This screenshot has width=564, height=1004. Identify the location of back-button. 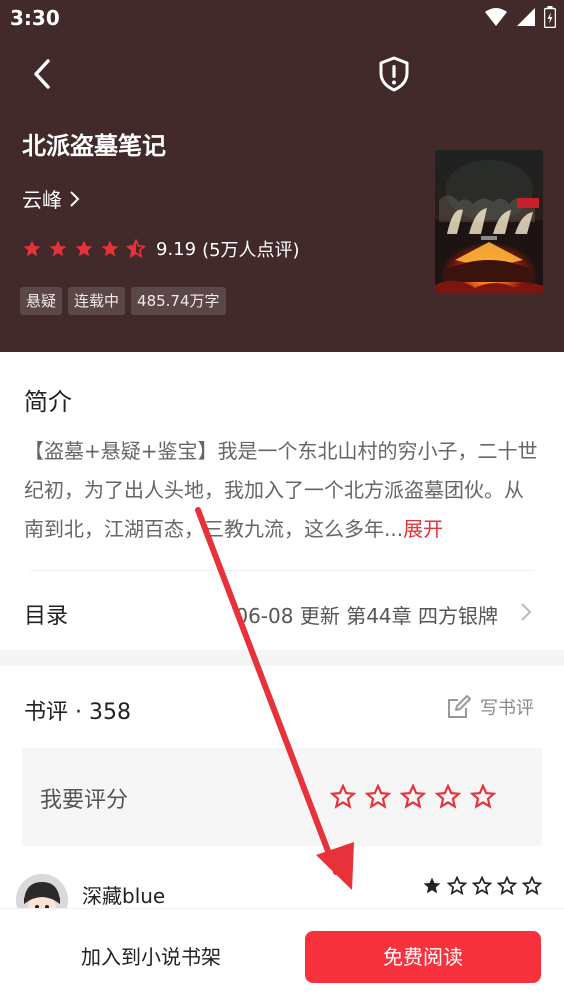
(43, 74).